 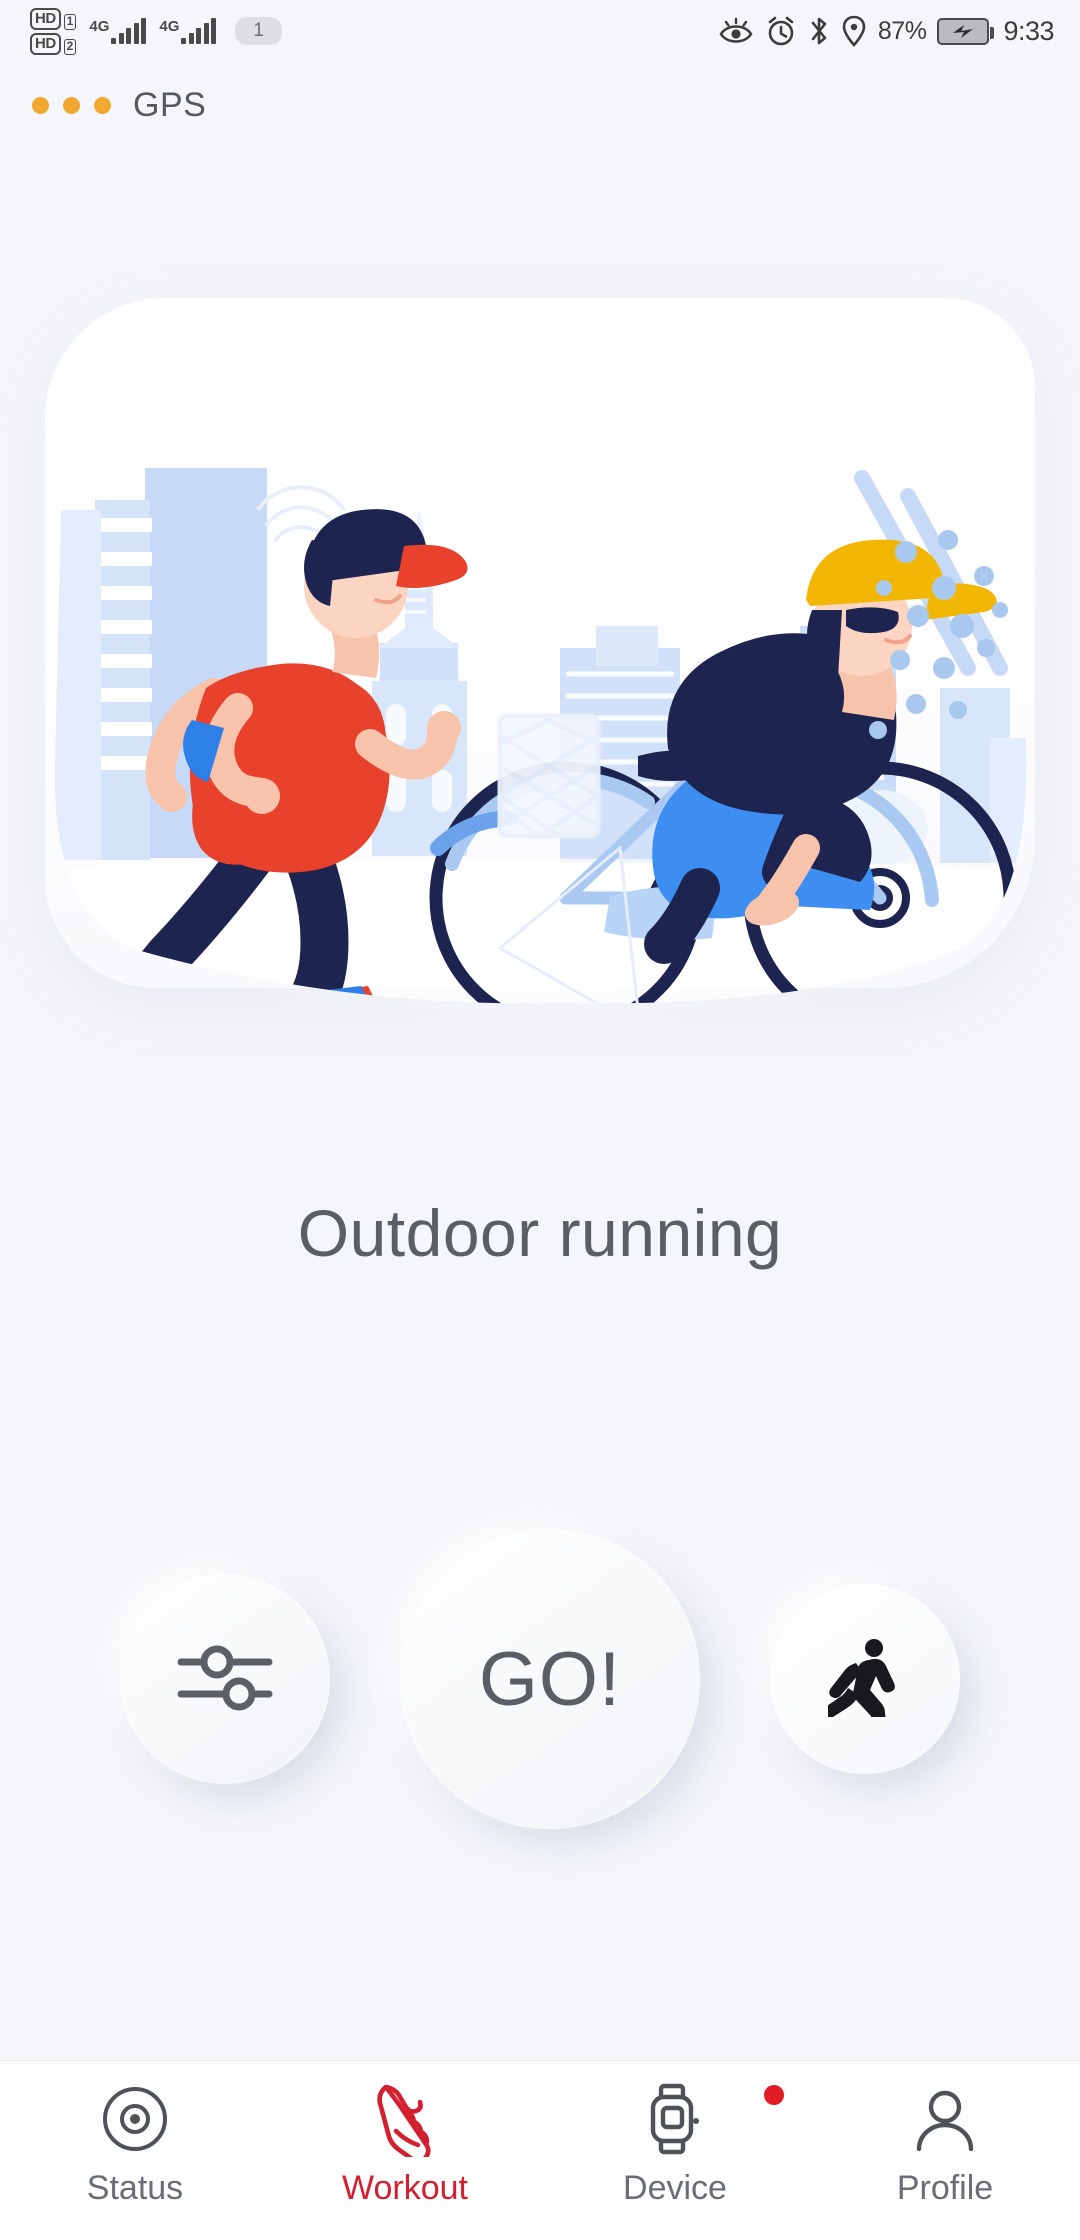 What do you see at coordinates (540, 105) in the screenshot?
I see `gps-status-row: GPS` at bounding box center [540, 105].